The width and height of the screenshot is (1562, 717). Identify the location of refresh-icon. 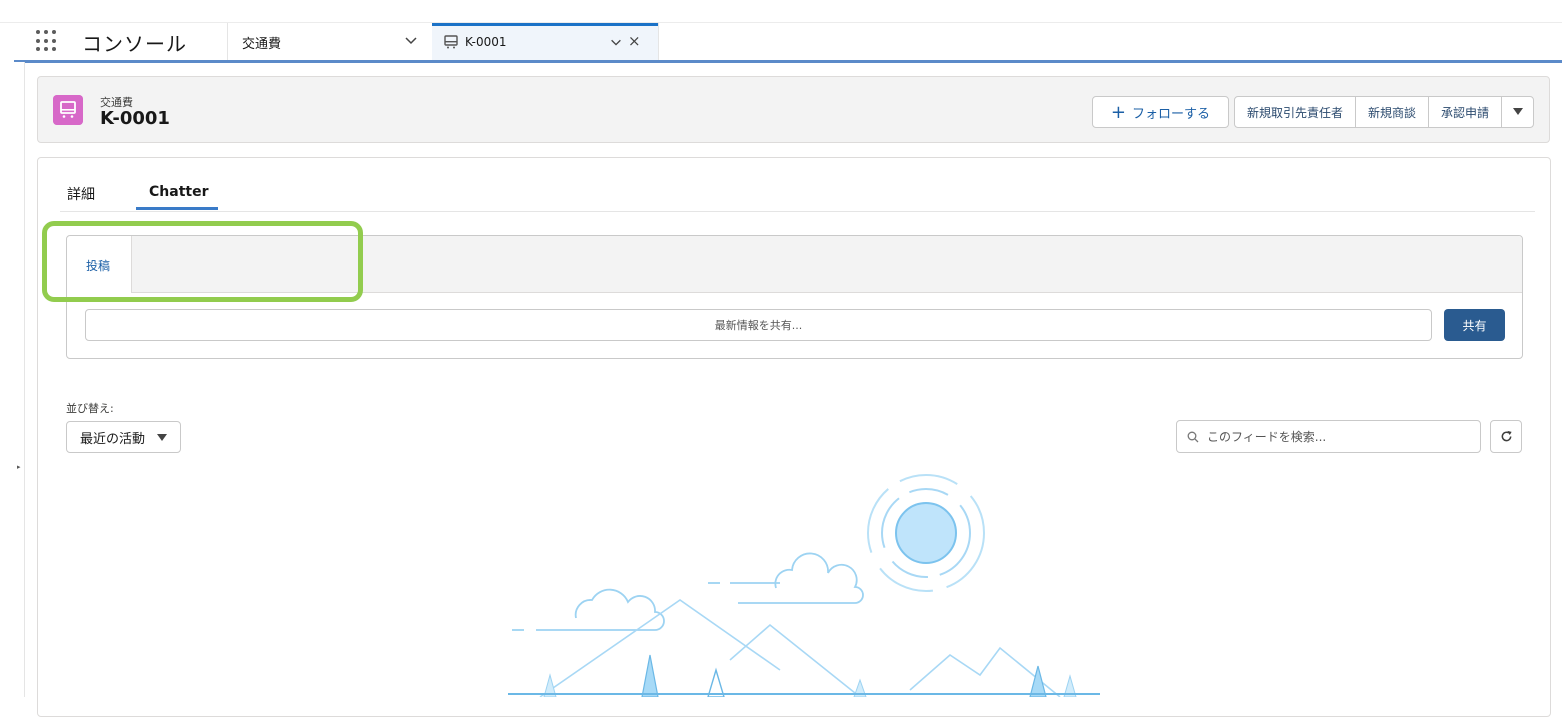
(1506, 436).